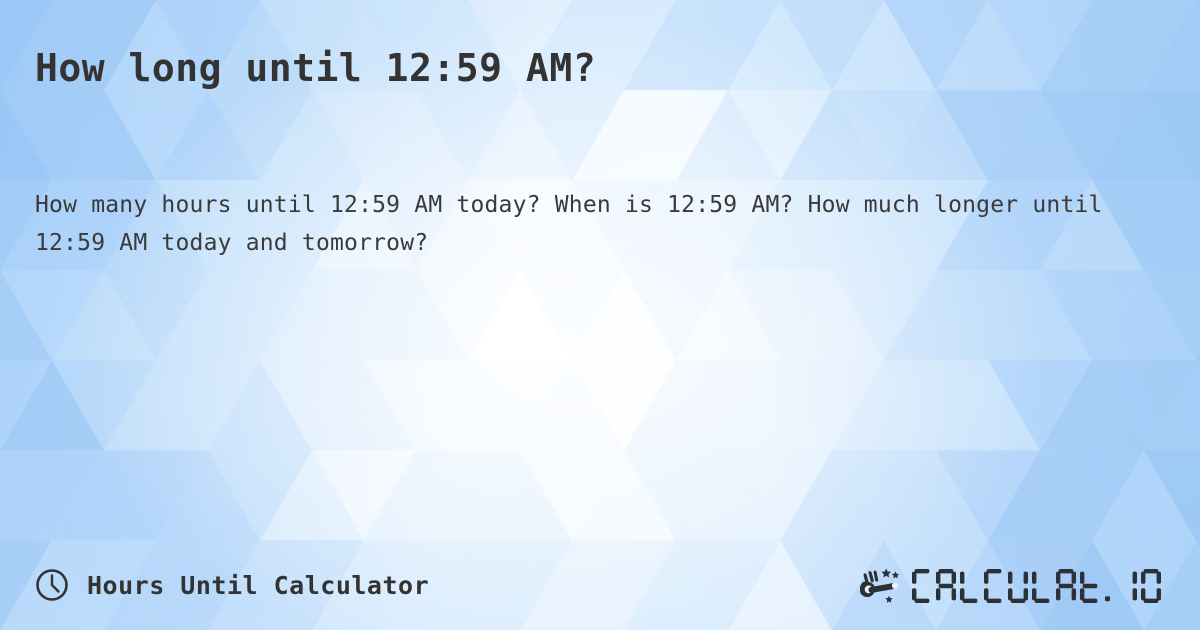 The height and width of the screenshot is (630, 1200). What do you see at coordinates (600, 585) in the screenshot?
I see `footer: Hours Until Calculator` at bounding box center [600, 585].